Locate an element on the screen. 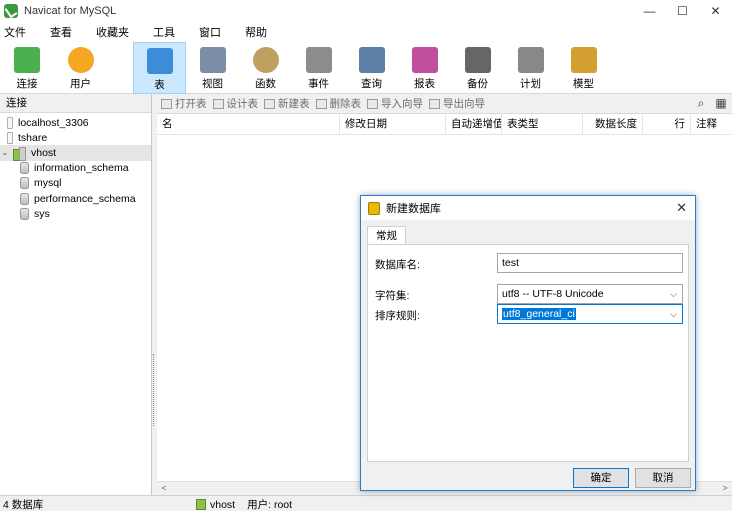 The height and width of the screenshot is (511, 732). toolbar-report-button: 报表 is located at coordinates (424, 68).